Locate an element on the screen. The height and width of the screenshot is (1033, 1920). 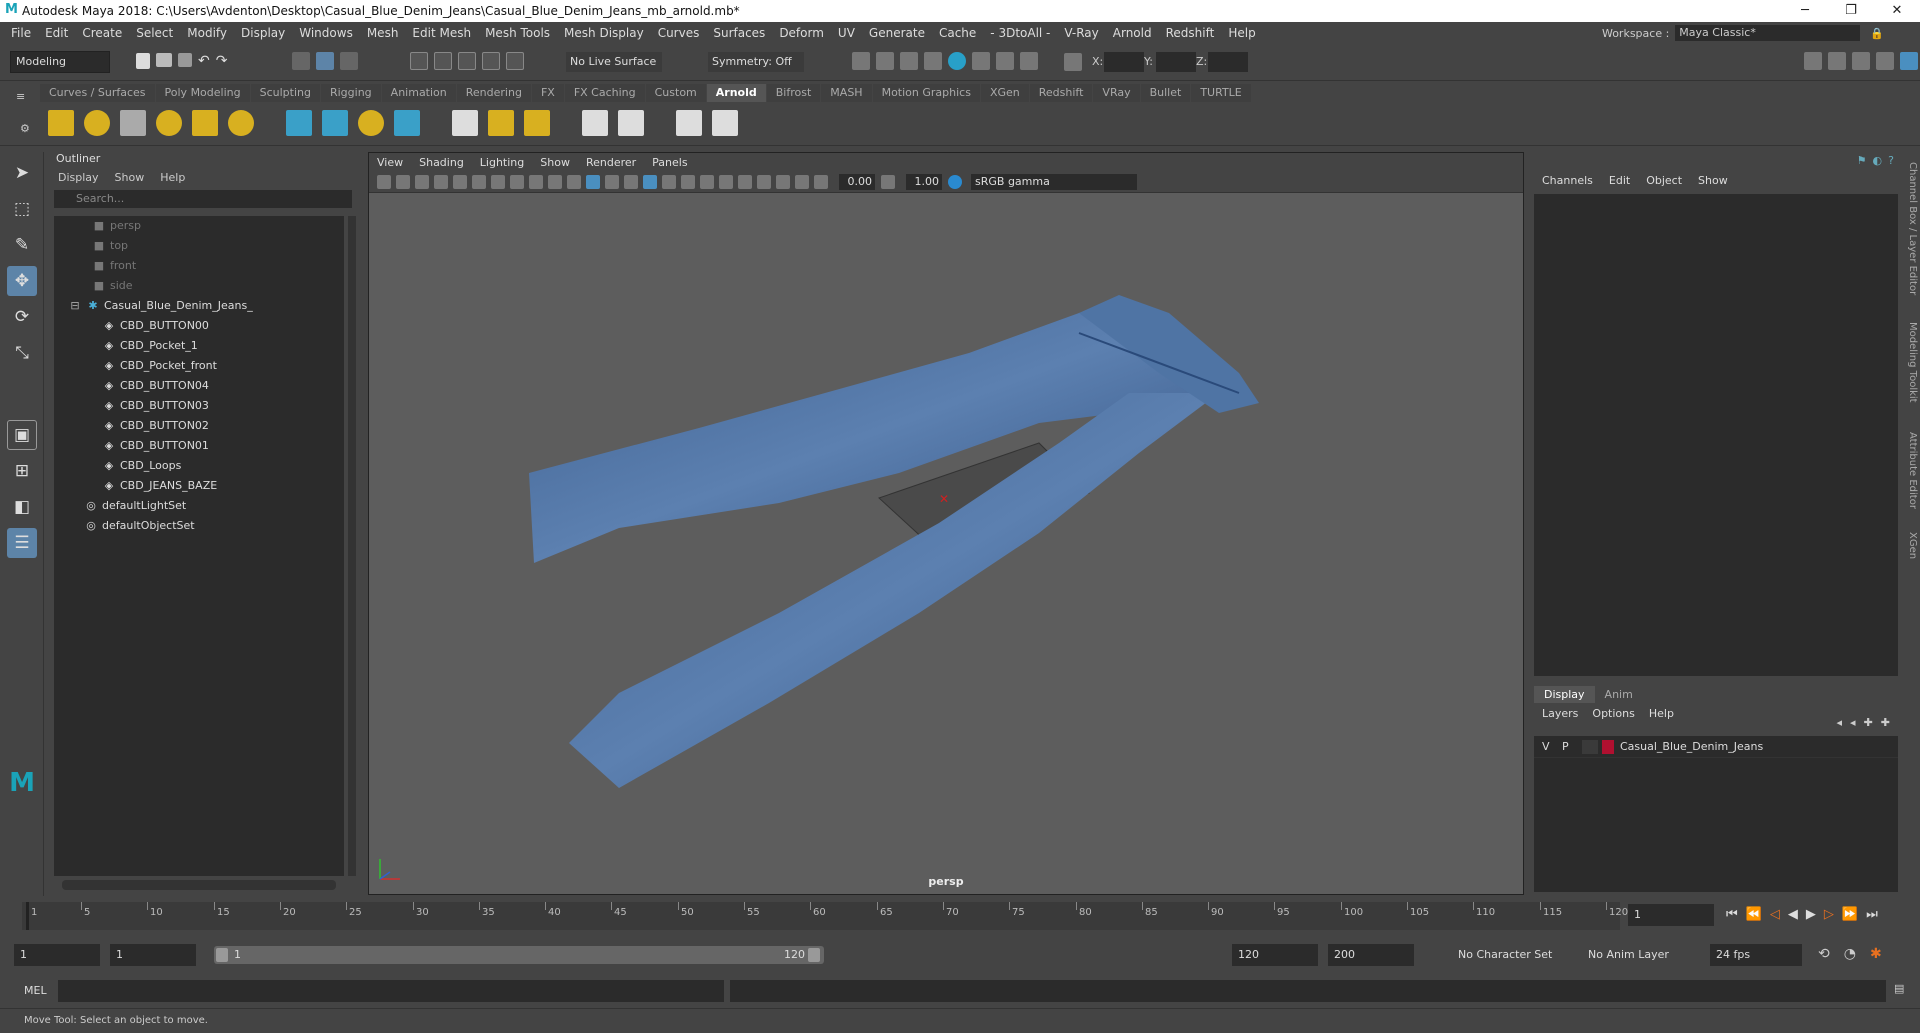
loop-icon: ⟲ is located at coordinates (1824, 954).